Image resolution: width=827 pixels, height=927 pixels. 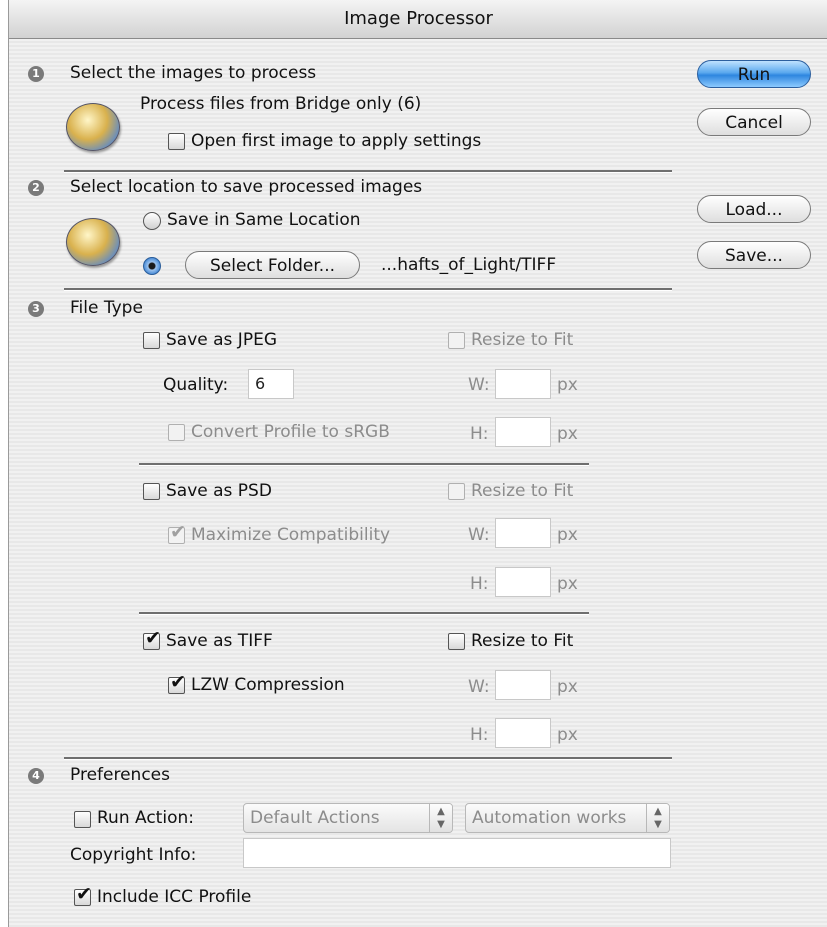 I want to click on tiff-width-unit: px, so click(x=567, y=687).